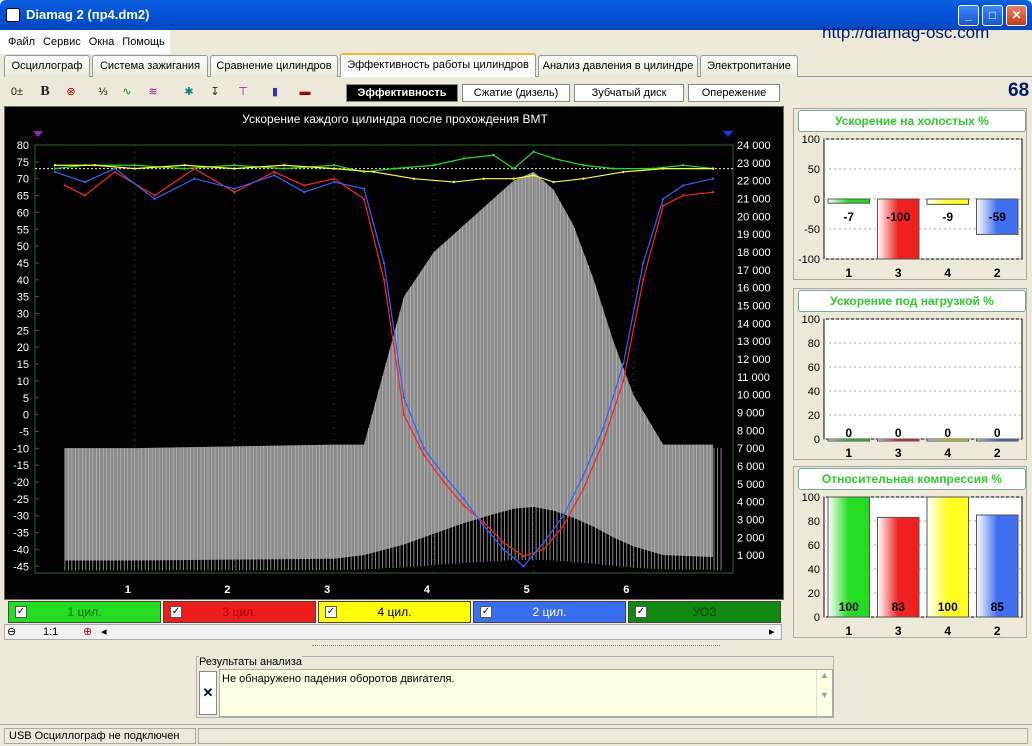 The width and height of the screenshot is (1032, 746). What do you see at coordinates (127, 92) in the screenshot?
I see `curve-icon: ∿` at bounding box center [127, 92].